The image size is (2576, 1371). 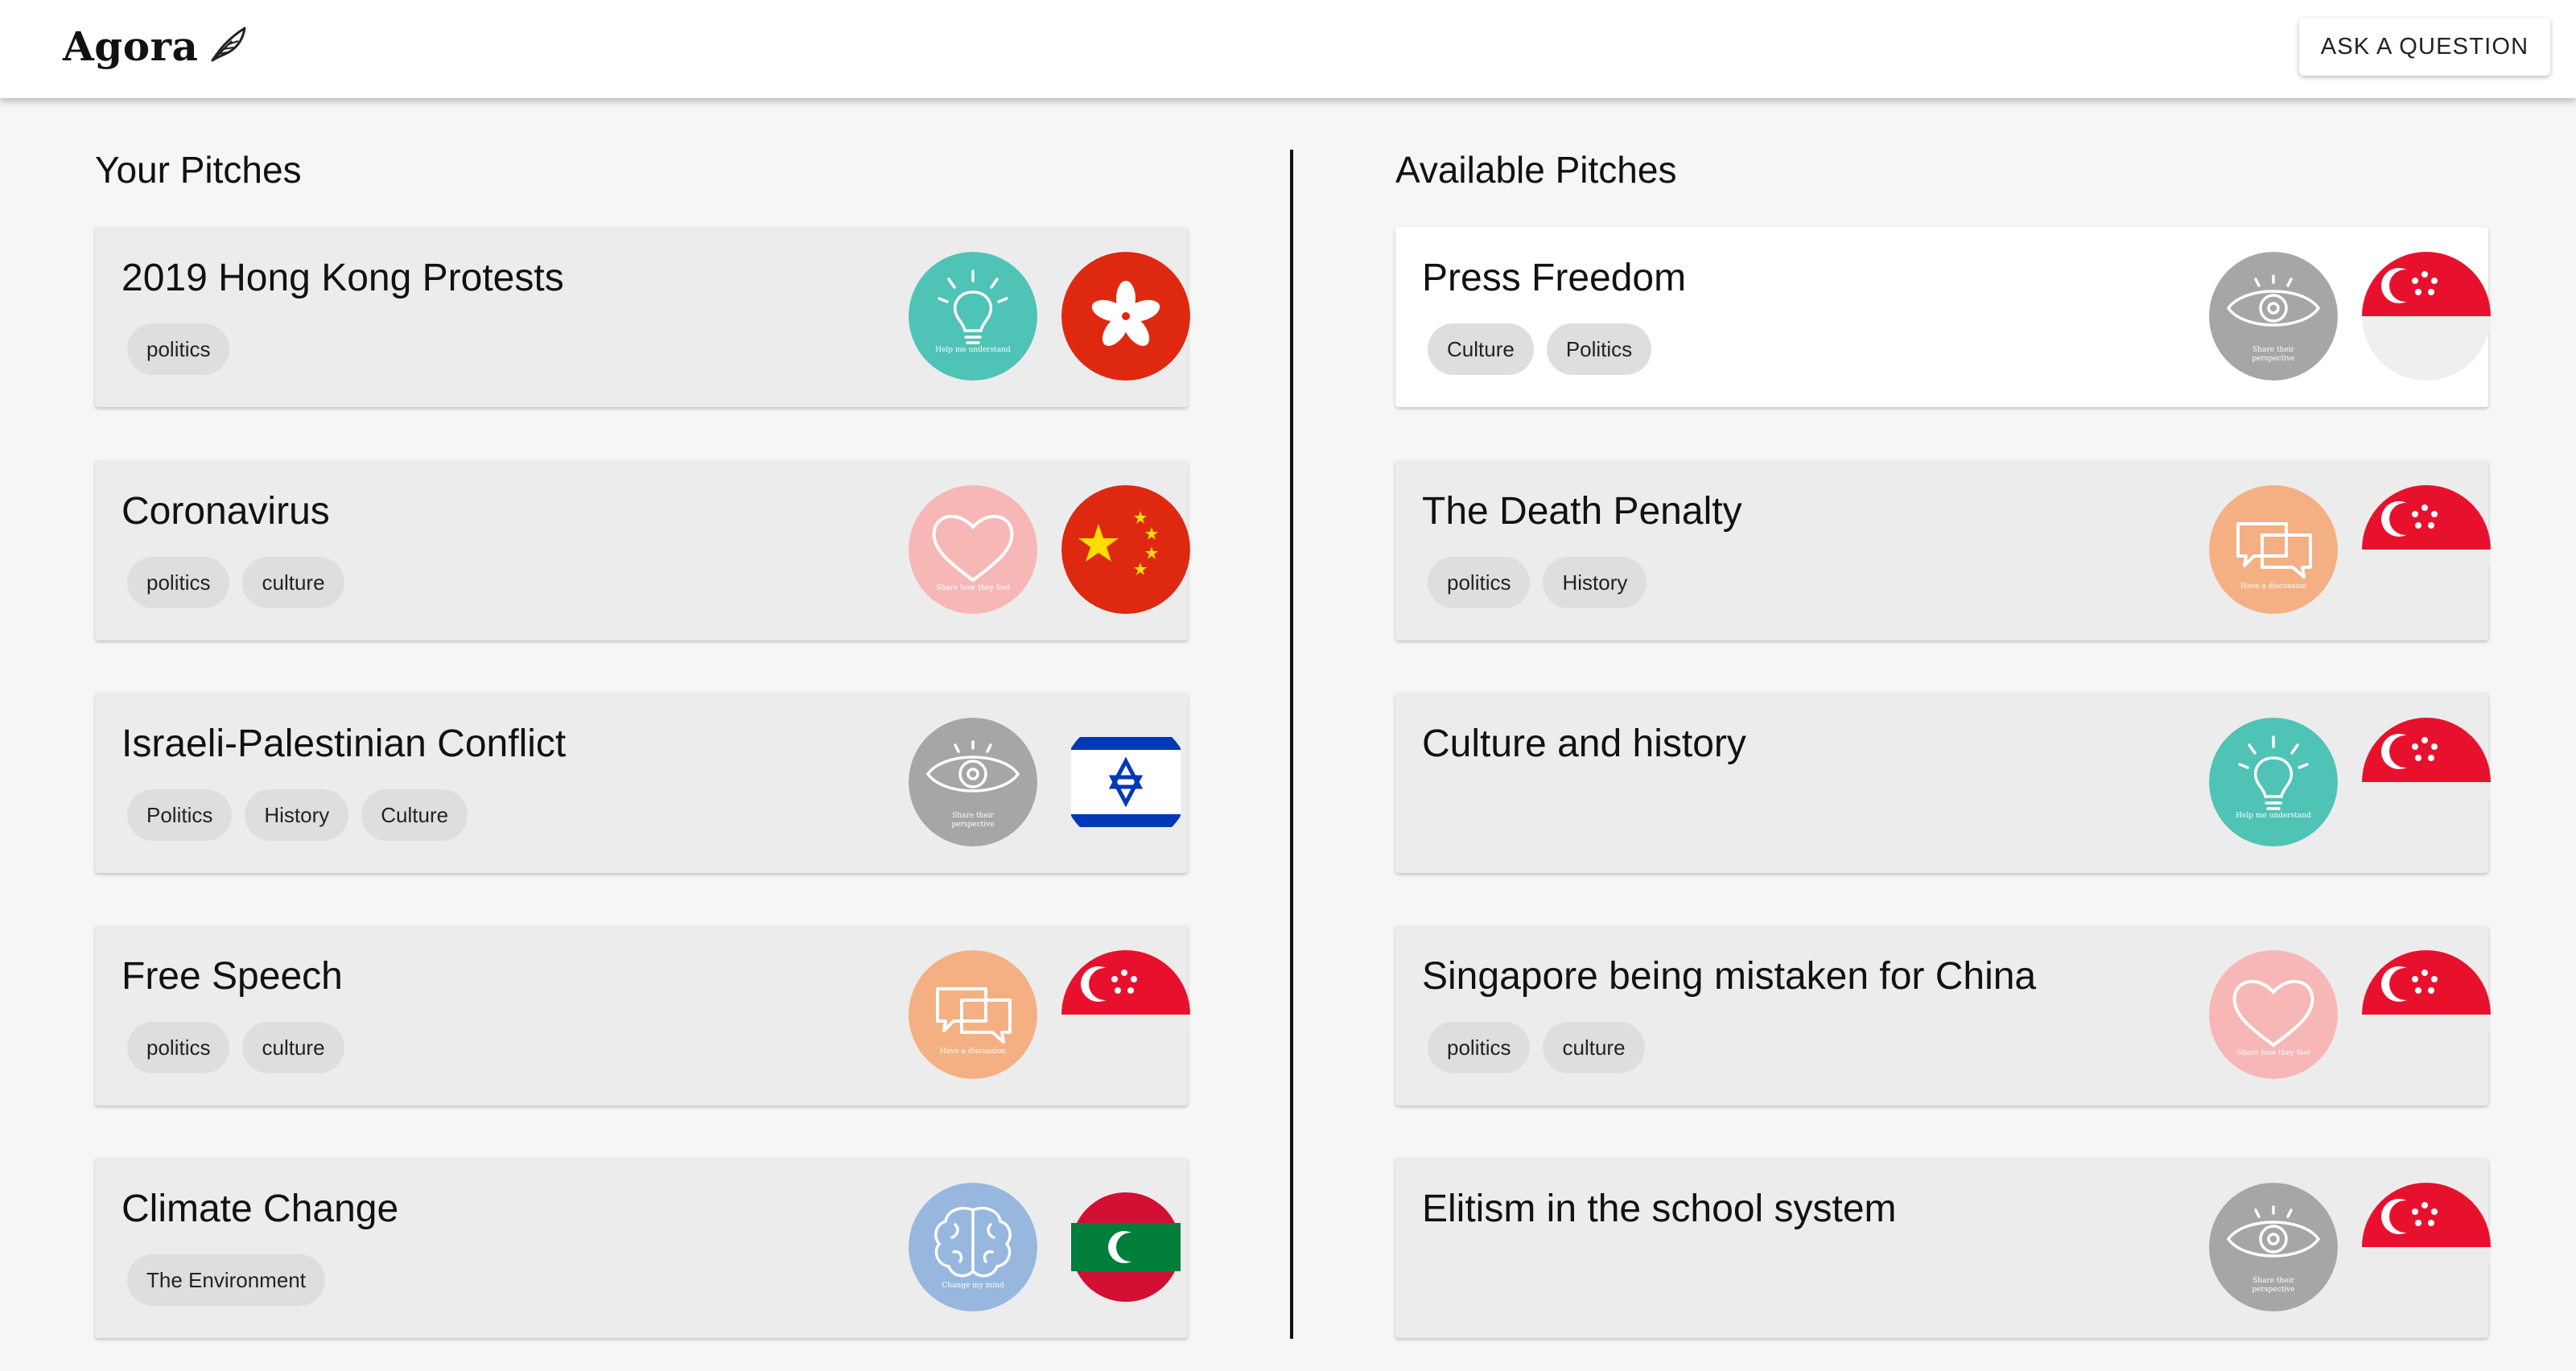 I want to click on brand-logo: Agora, so click(x=156, y=46).